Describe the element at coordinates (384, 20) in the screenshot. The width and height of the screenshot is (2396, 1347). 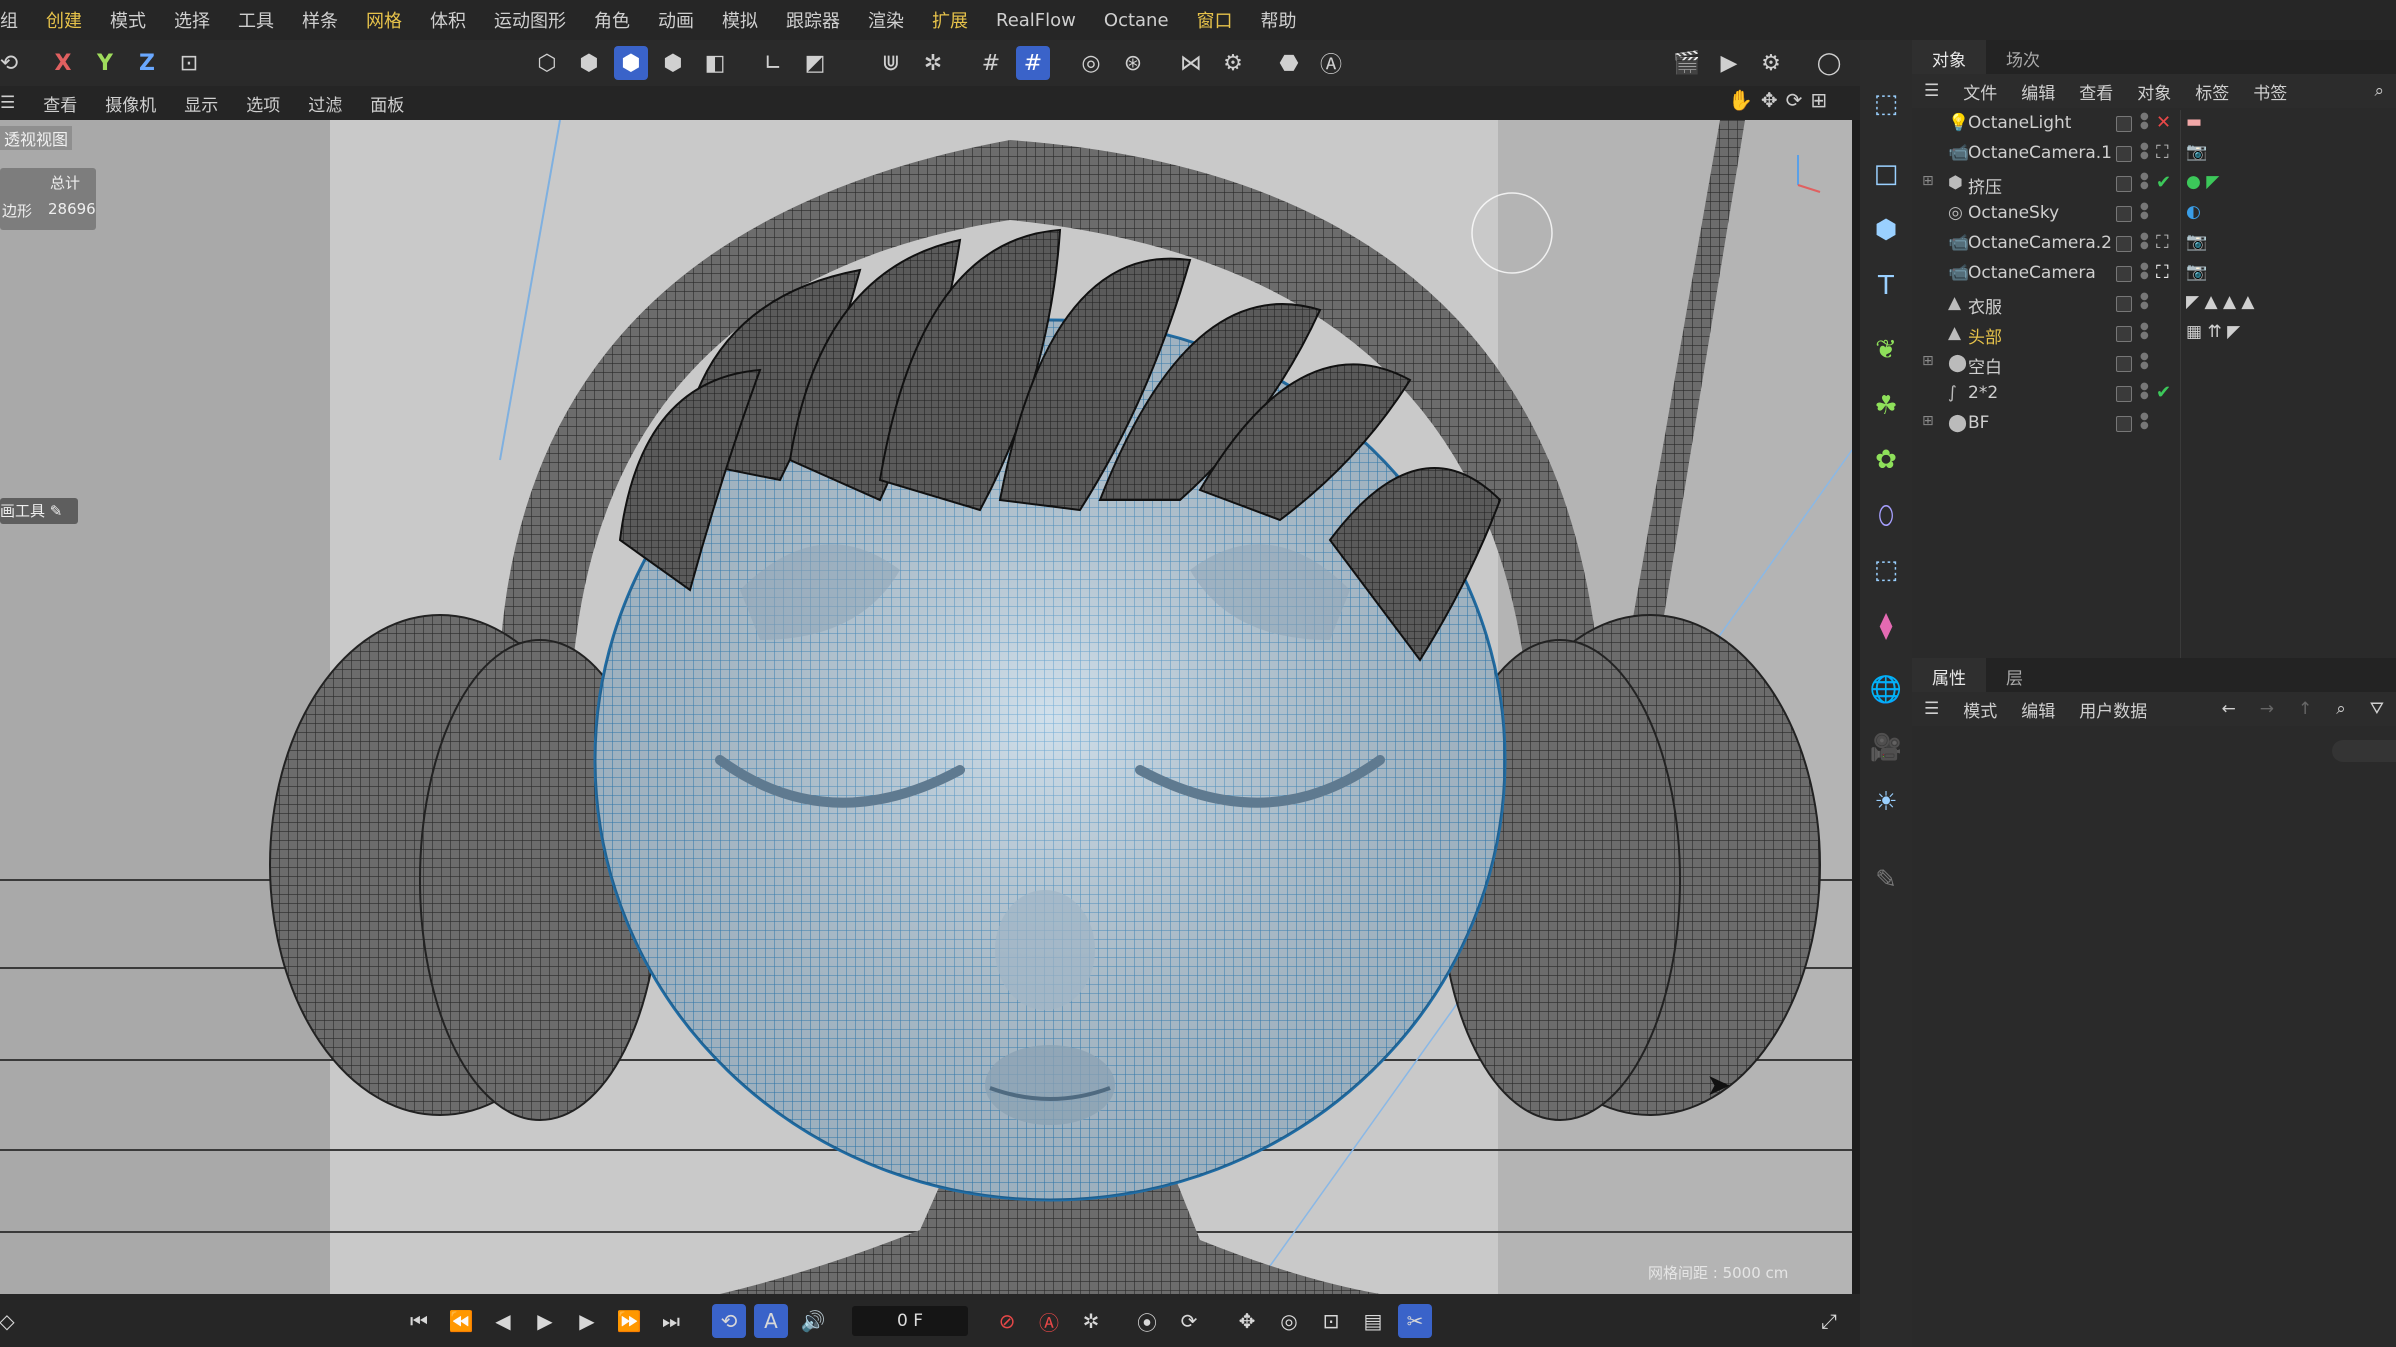
I see `menu-item-6: 网格` at that location.